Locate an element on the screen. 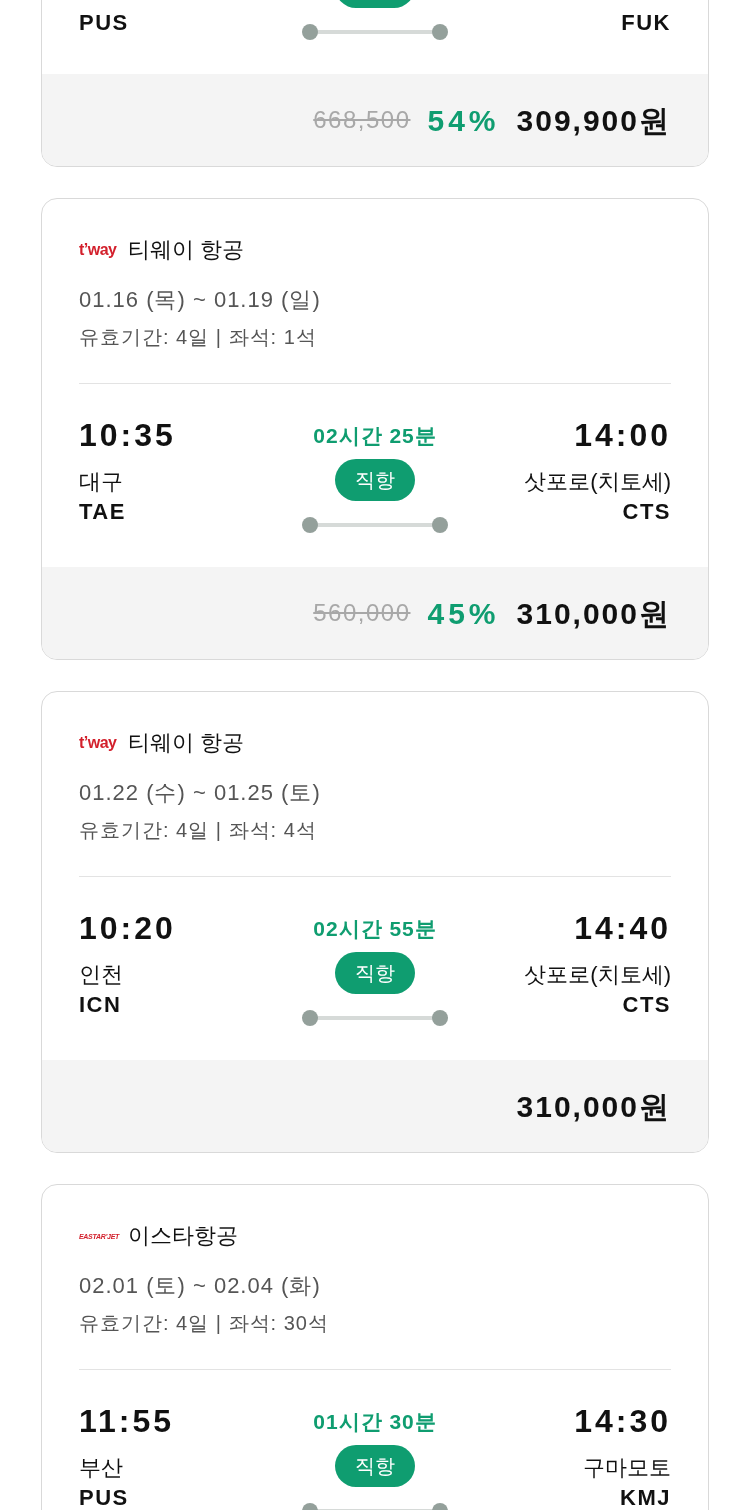  flight-card: PUS FUK 668,500 54% 309,900원 is located at coordinates (375, 83).